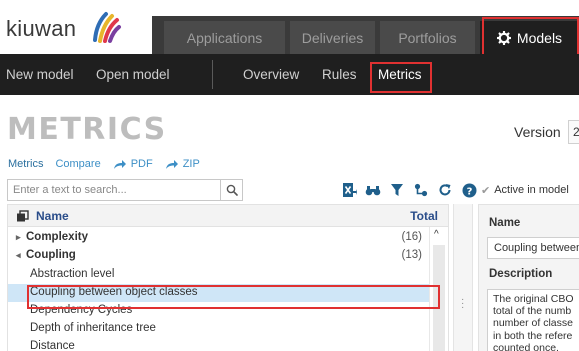 The image size is (579, 351). What do you see at coordinates (533, 299) in the screenshot?
I see `description-line: The original CBO` at bounding box center [533, 299].